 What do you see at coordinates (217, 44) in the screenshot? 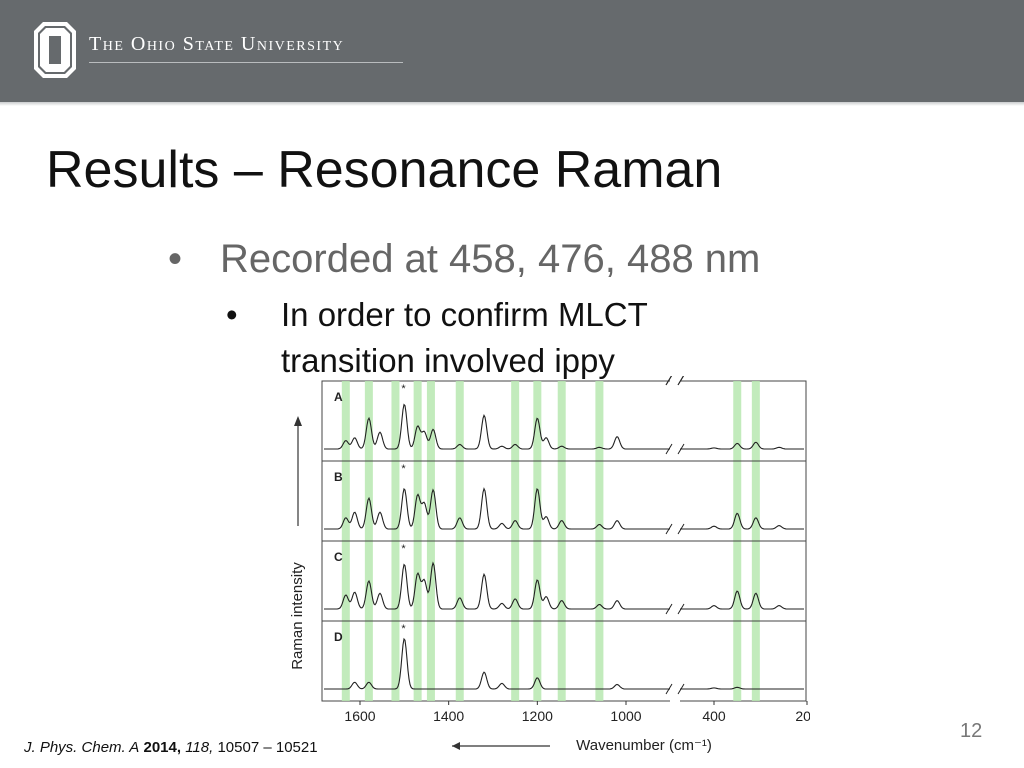
I see `university-name: The Ohio State University` at bounding box center [217, 44].